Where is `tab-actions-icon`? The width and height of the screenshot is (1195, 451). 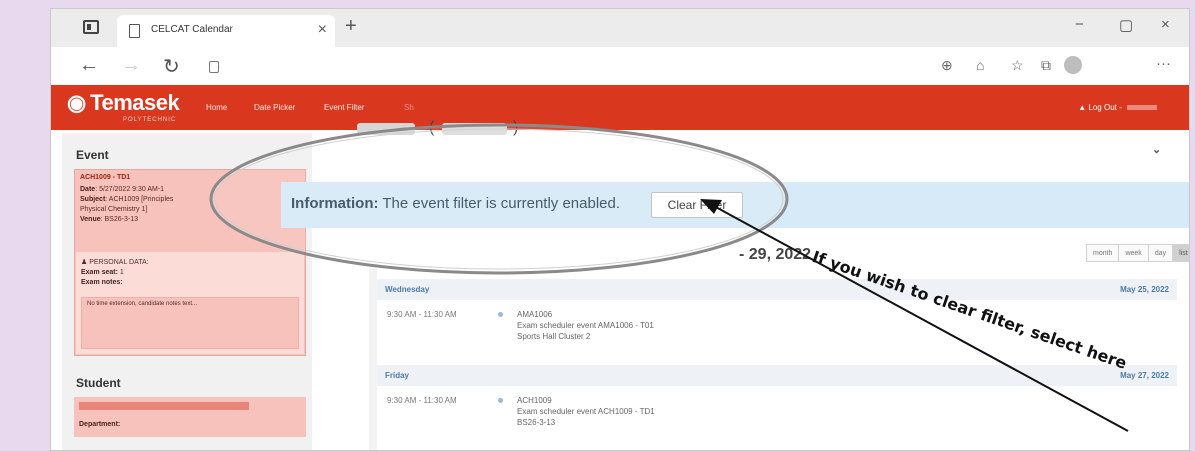
tab-actions-icon is located at coordinates (91, 27).